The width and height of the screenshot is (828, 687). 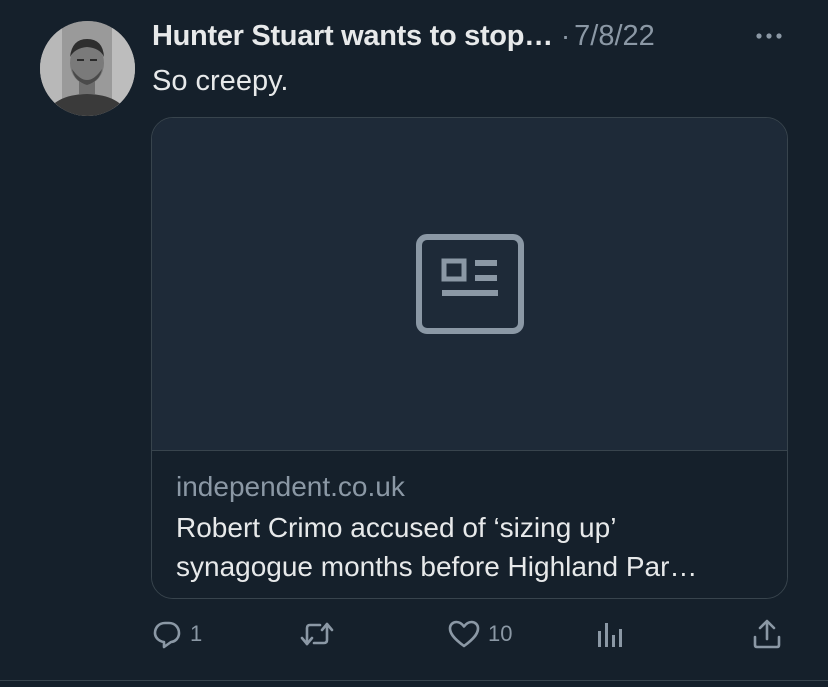 I want to click on reply-icon, so click(x=167, y=635).